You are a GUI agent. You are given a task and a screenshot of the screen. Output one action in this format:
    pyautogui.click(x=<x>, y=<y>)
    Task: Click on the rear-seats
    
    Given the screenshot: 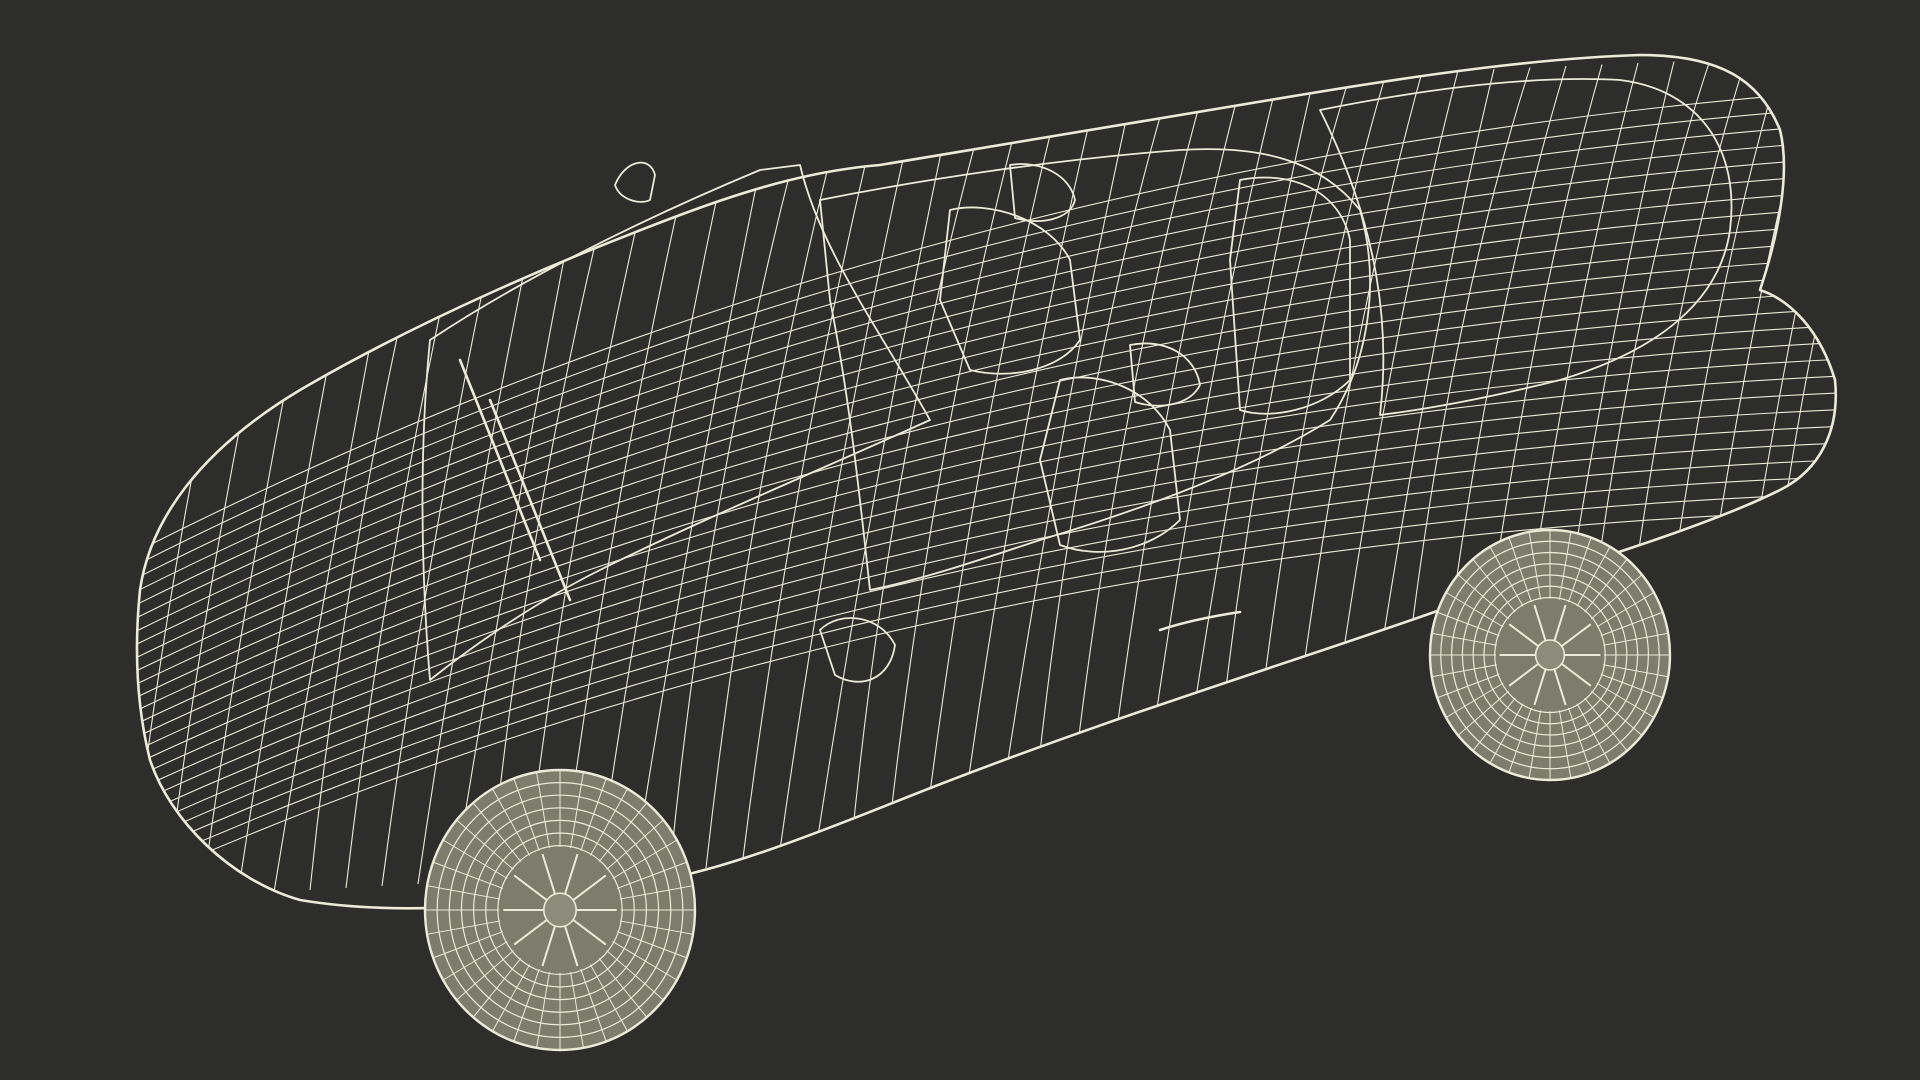 What is the action you would take?
    pyautogui.click(x=1290, y=295)
    